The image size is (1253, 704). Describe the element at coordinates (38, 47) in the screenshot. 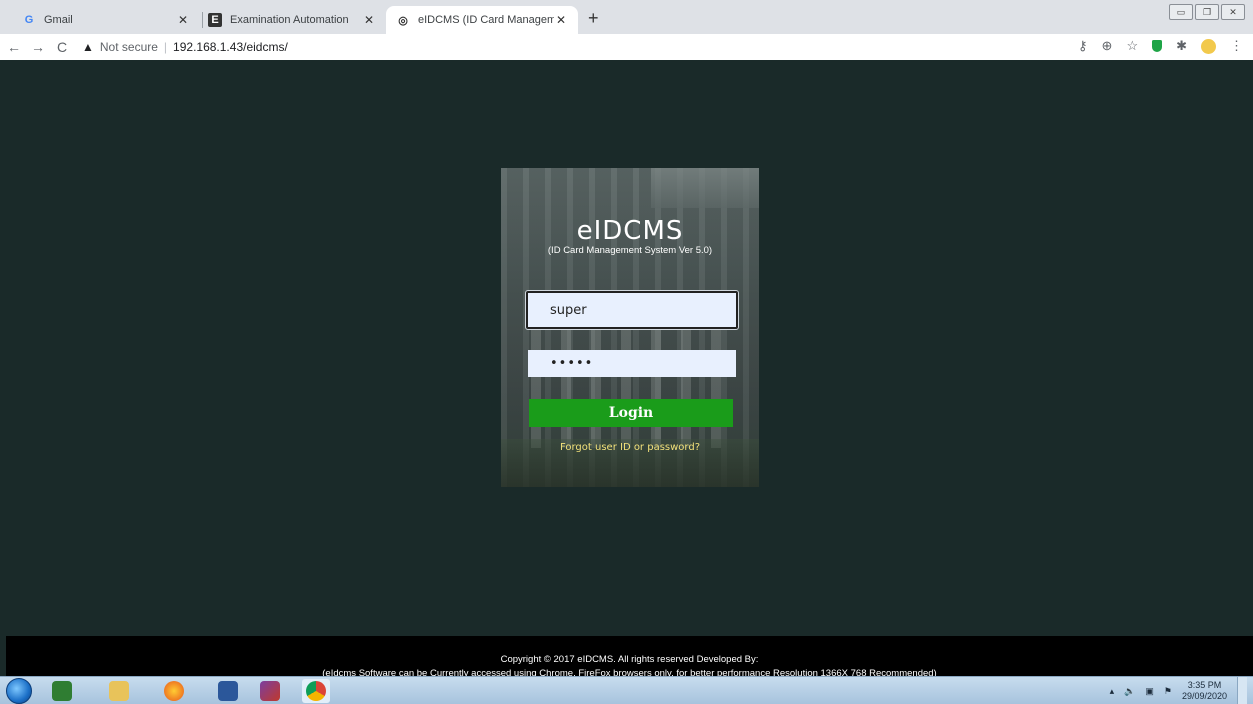

I see `forward-icon: →` at that location.